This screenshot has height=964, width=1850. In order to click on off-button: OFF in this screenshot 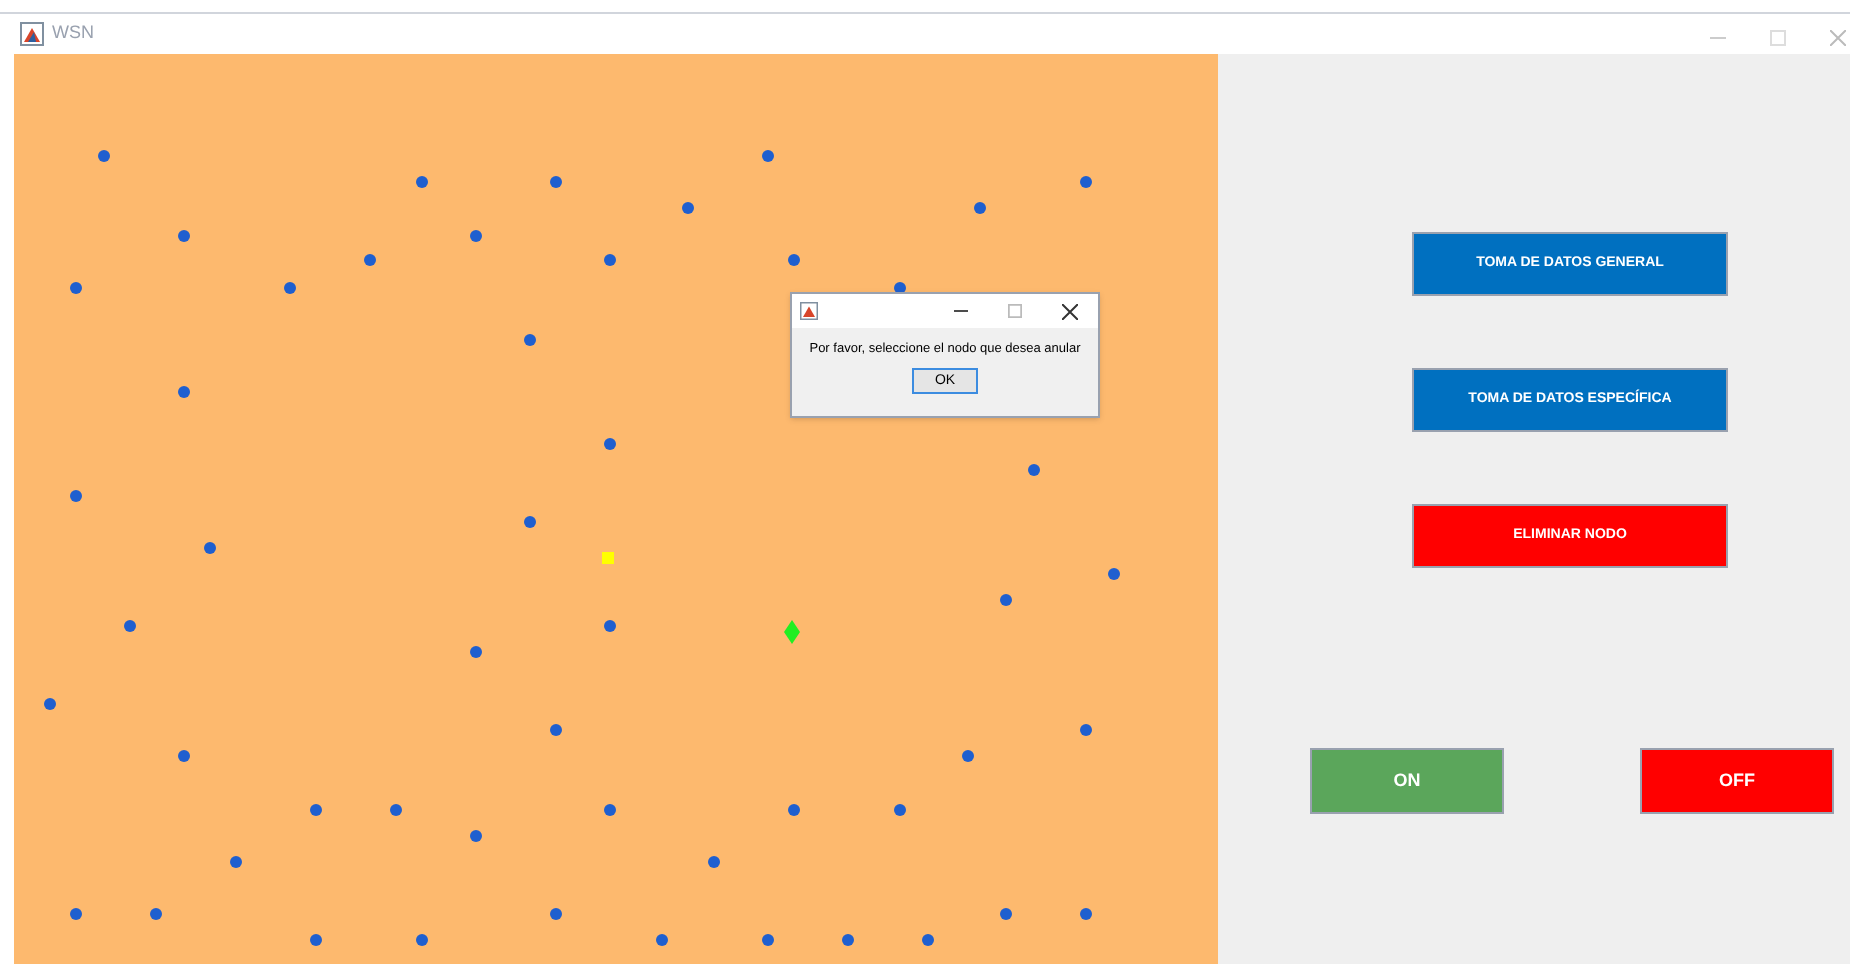, I will do `click(1737, 781)`.